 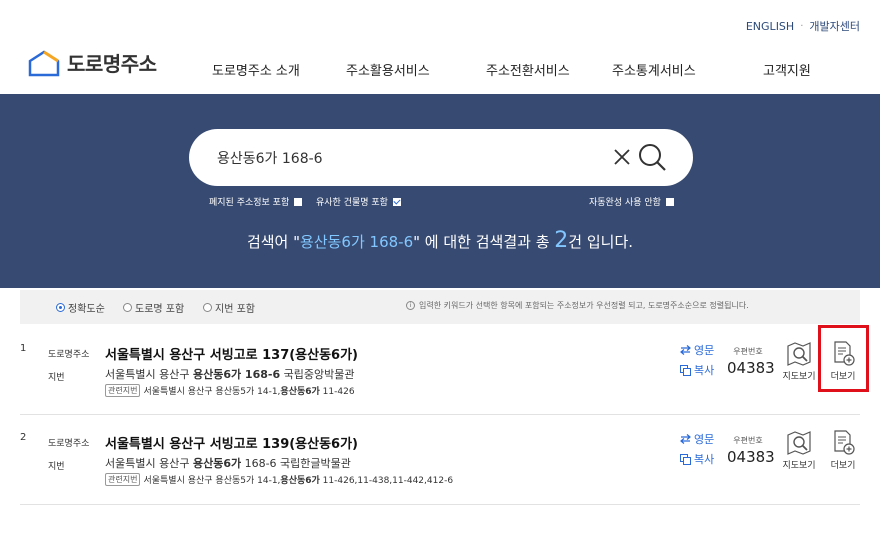 I want to click on option-similar-building-label: 유사한 건물명 포함, so click(x=352, y=203).